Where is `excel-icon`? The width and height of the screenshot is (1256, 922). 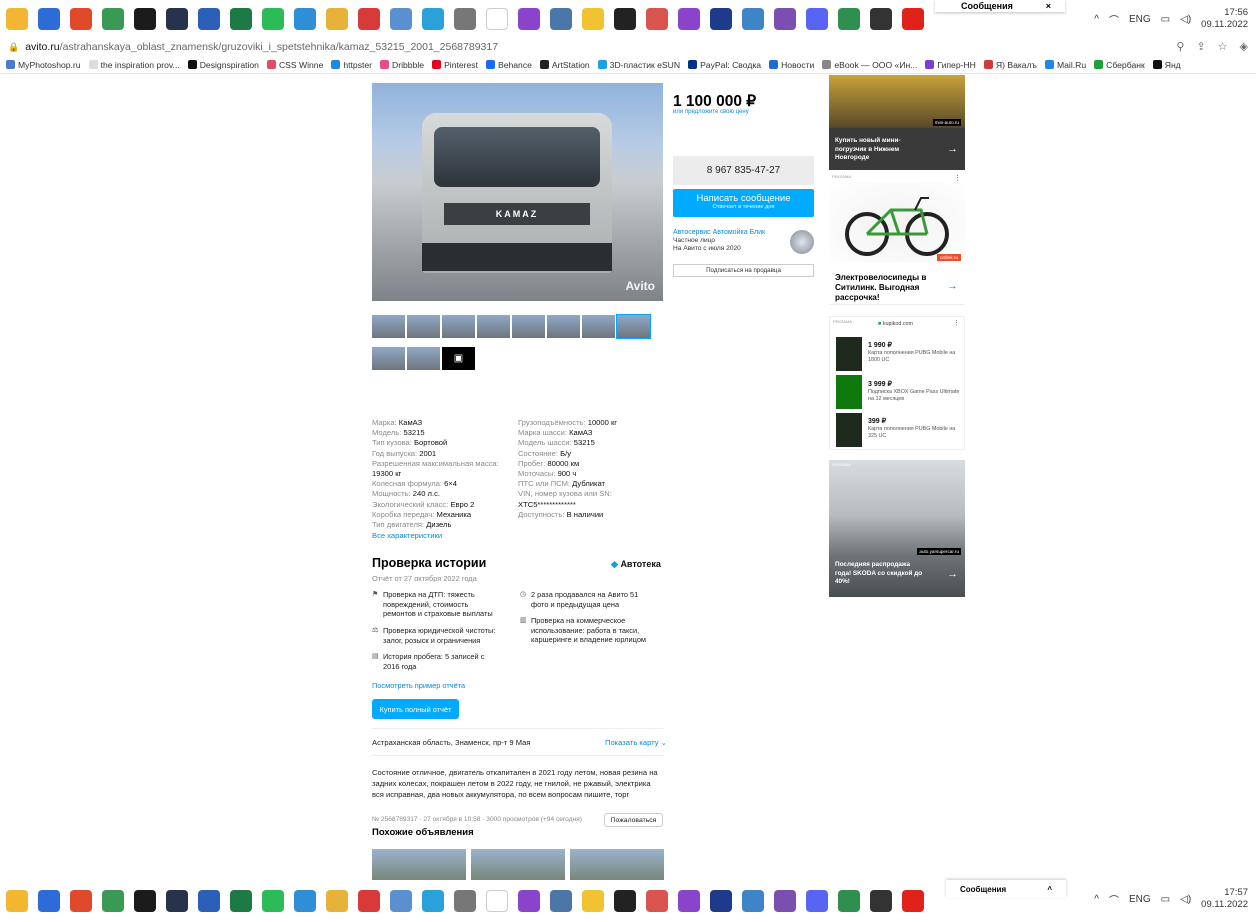 excel-icon is located at coordinates (241, 901).